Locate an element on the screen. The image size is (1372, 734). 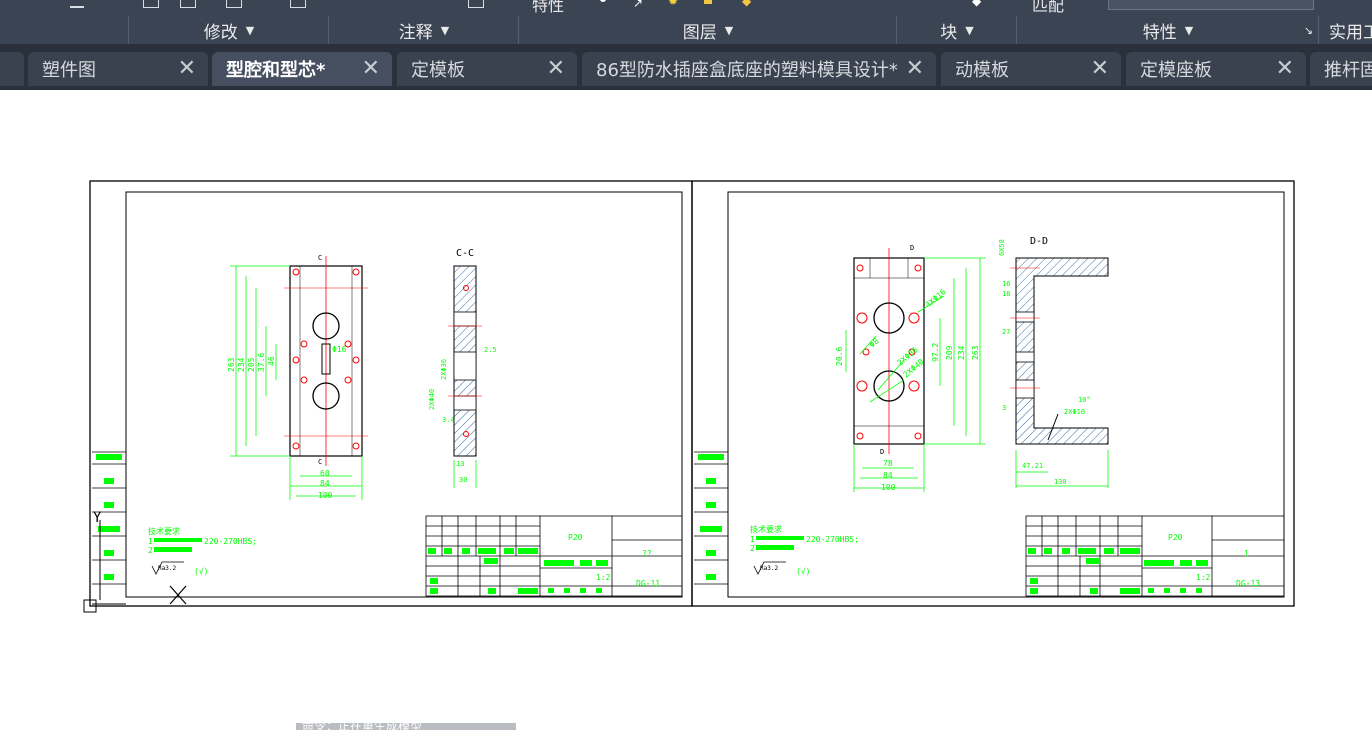
svg-text: 130 is located at coordinates (1060, 482).